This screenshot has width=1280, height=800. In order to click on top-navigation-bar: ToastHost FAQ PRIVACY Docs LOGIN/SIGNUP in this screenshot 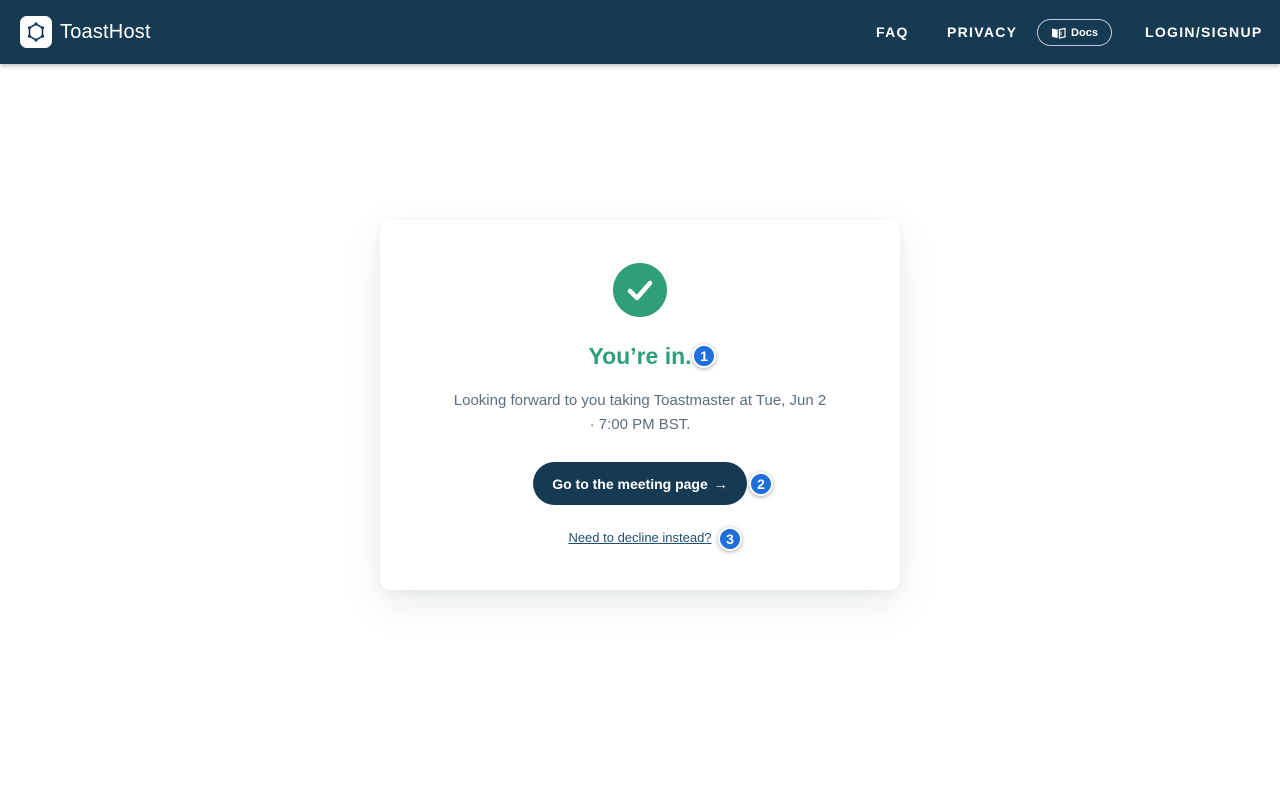, I will do `click(640, 32)`.